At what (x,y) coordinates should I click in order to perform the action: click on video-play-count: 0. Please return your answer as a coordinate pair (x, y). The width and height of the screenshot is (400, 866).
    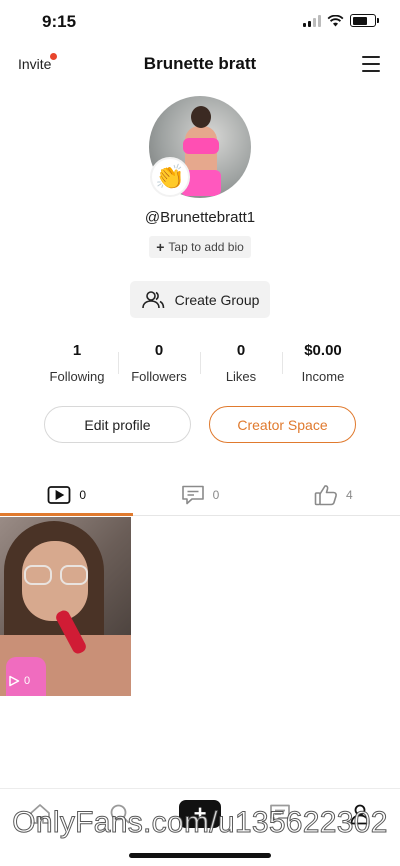
    Looking at the image, I should click on (19, 681).